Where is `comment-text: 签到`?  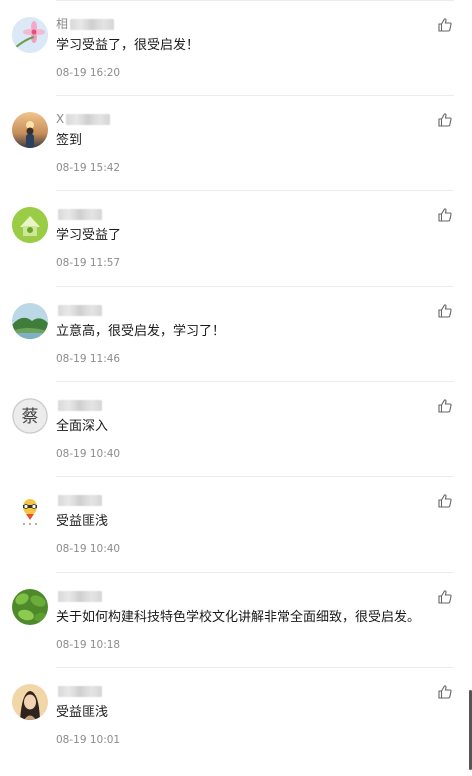
comment-text: 签到 is located at coordinates (69, 140).